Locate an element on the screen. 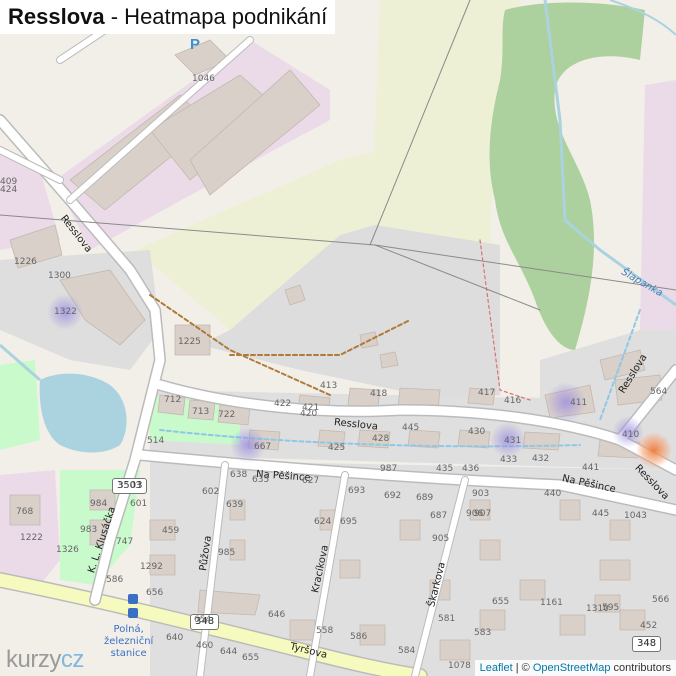 This screenshot has height=676, width=676. house-number: 644 is located at coordinates (229, 652).